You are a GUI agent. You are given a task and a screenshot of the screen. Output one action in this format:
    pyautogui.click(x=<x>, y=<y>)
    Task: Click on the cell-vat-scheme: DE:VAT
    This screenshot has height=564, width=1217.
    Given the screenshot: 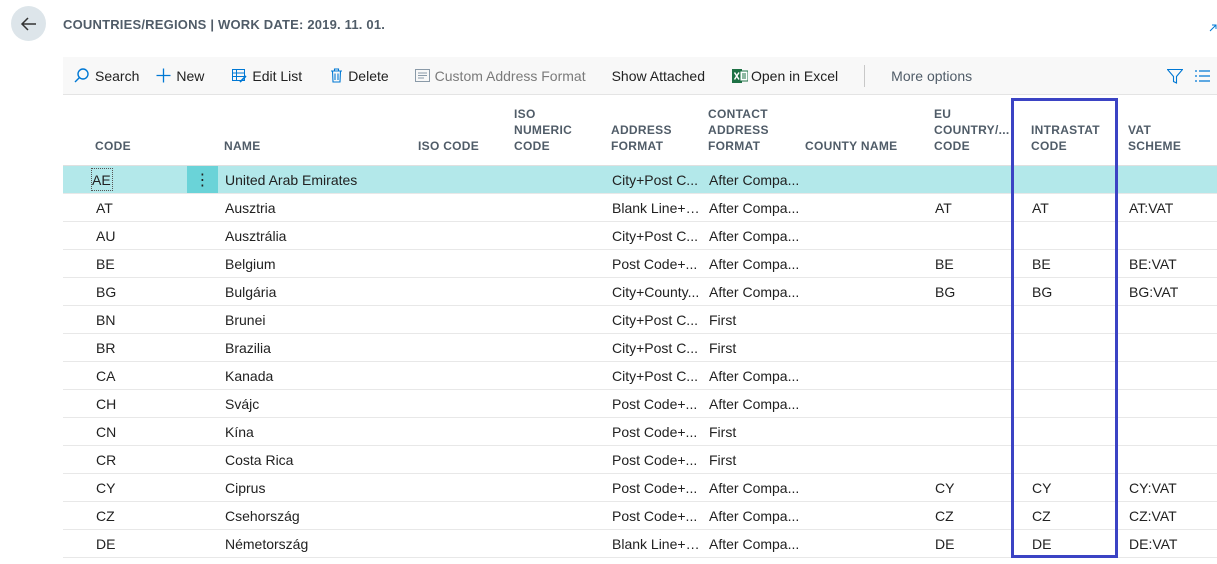 What is the action you would take?
    pyautogui.click(x=1153, y=544)
    